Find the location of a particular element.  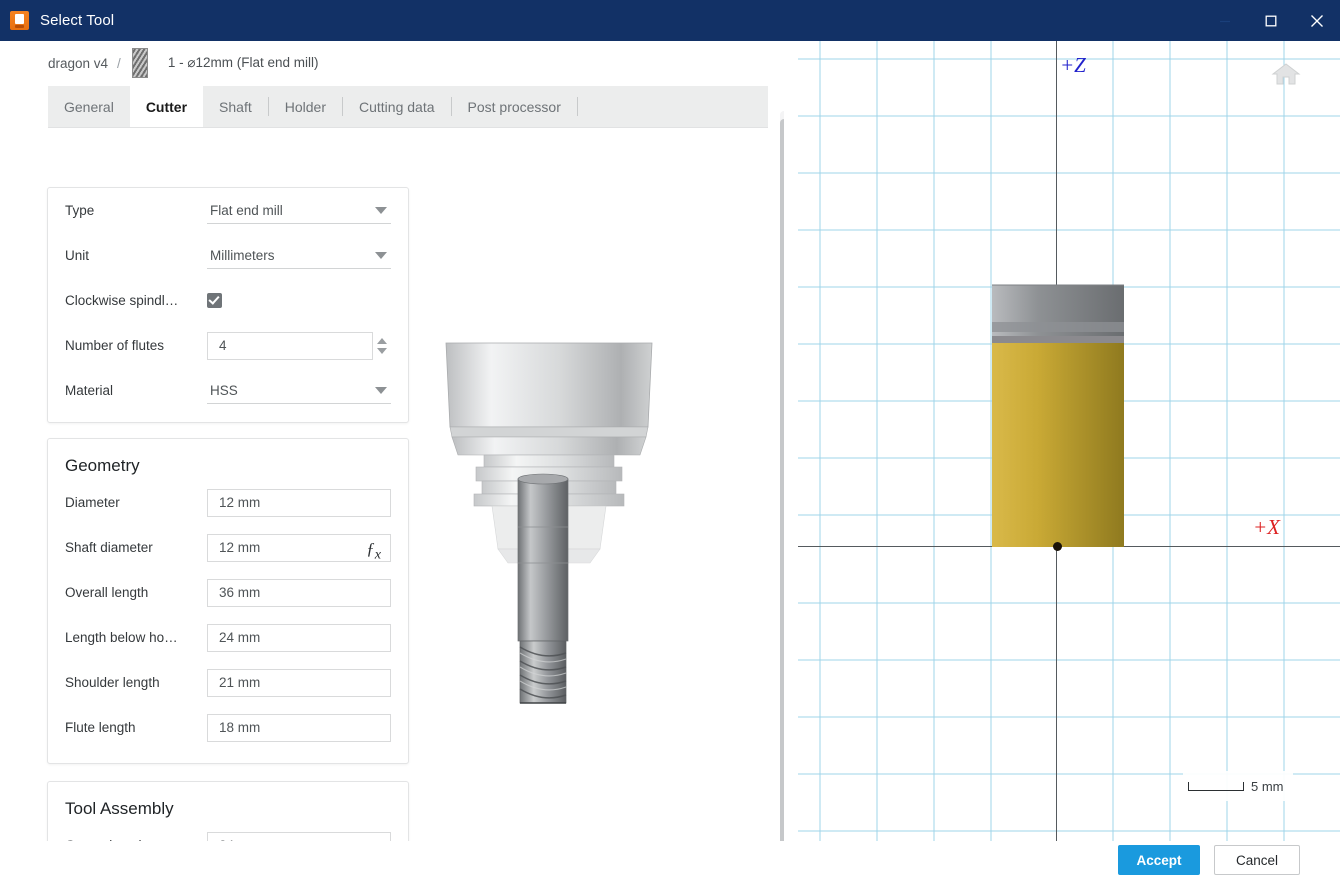

axis-z-label: +Z is located at coordinates (1073, 65).